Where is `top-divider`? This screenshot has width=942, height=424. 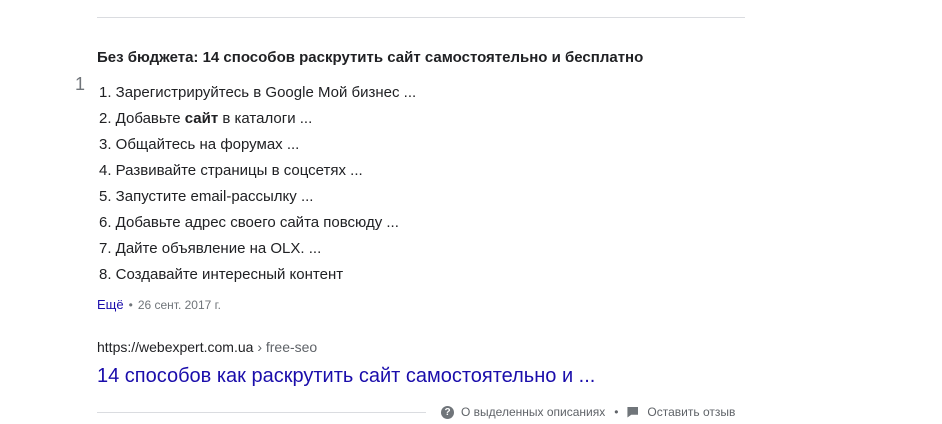
top-divider is located at coordinates (421, 17).